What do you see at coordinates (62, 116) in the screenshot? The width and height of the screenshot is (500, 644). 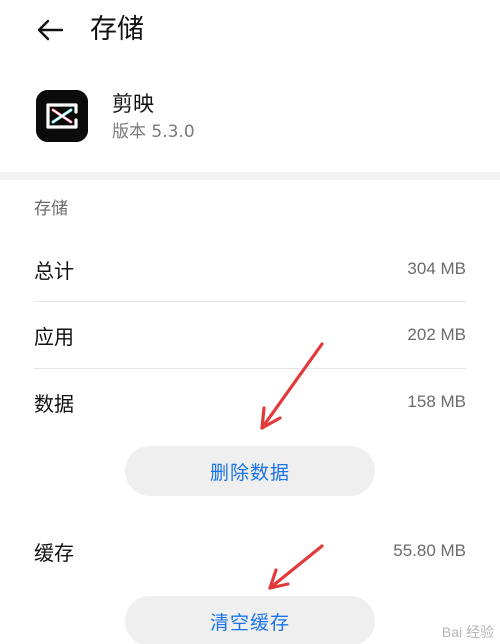 I see `capcut-logo-icon` at bounding box center [62, 116].